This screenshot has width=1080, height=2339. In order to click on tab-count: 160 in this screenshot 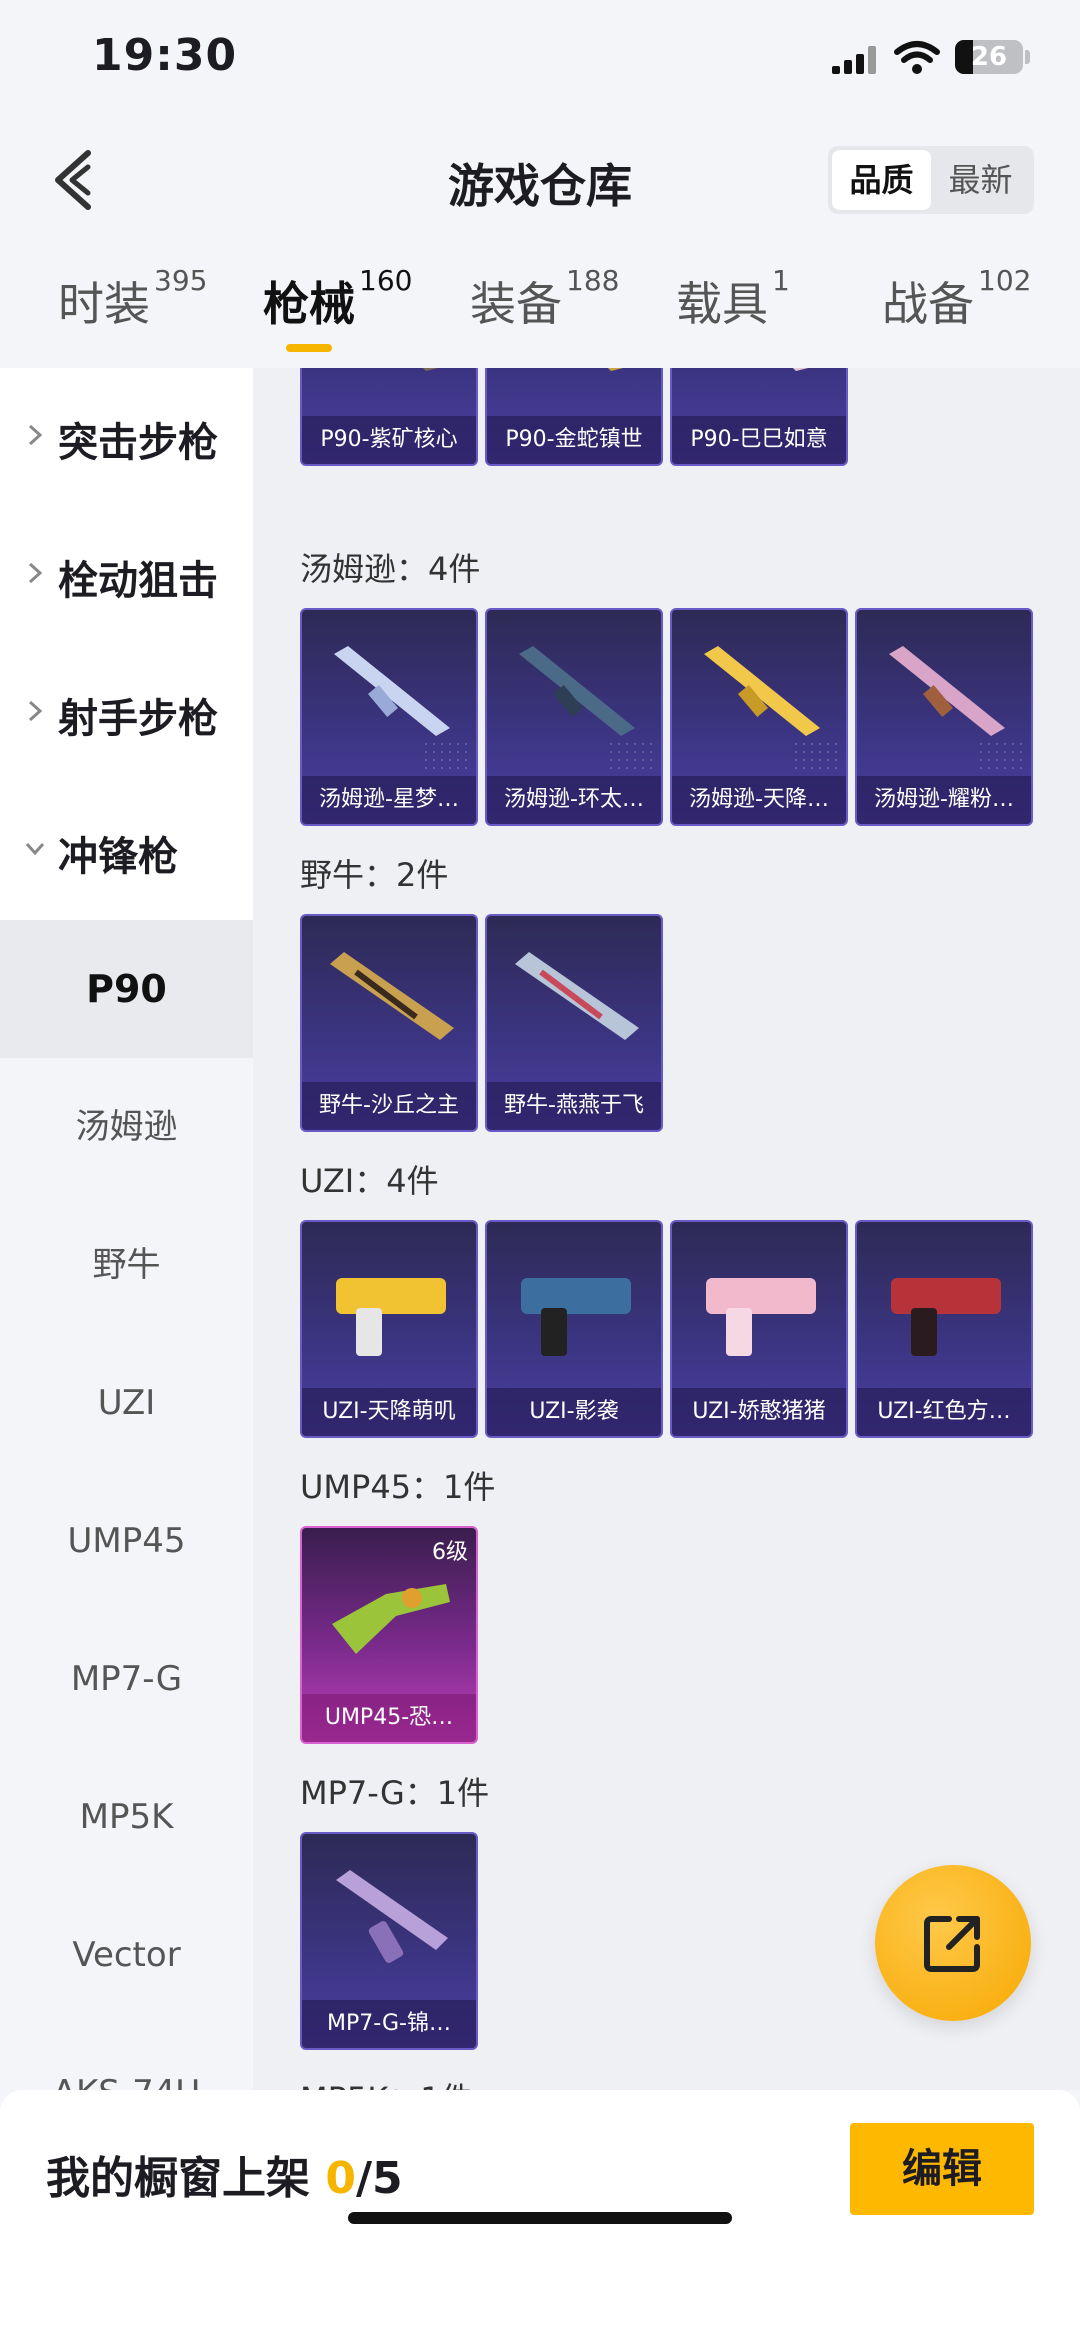, I will do `click(386, 280)`.